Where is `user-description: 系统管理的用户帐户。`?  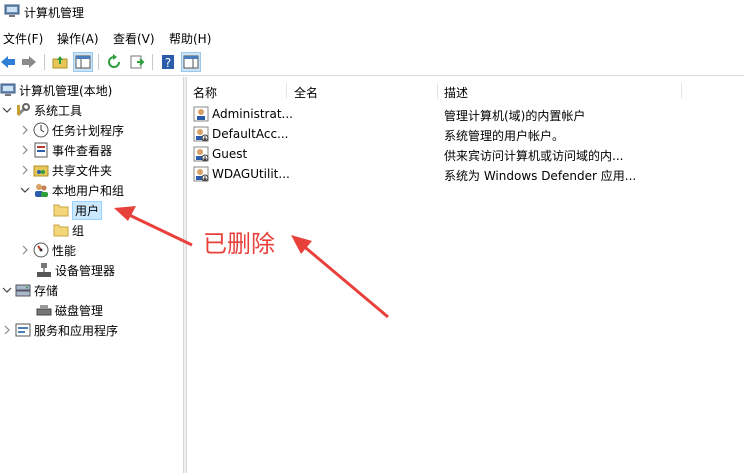 user-description: 系统管理的用户帐户。 is located at coordinates (504, 136).